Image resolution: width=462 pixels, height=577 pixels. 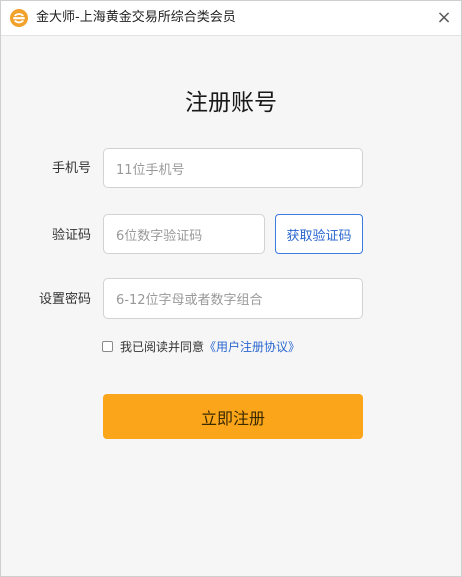 I want to click on password-input: 6-12位字母或者数字组合, so click(x=233, y=298).